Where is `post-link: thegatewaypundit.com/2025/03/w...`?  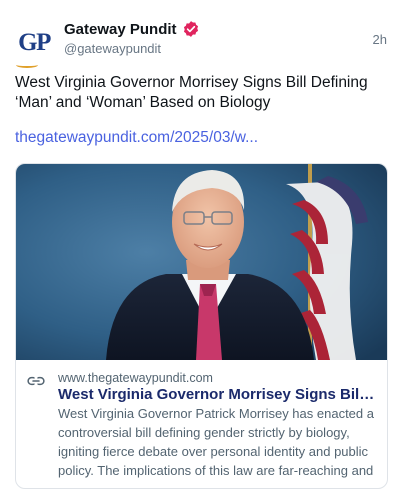 post-link: thegatewaypundit.com/2025/03/w... is located at coordinates (136, 138).